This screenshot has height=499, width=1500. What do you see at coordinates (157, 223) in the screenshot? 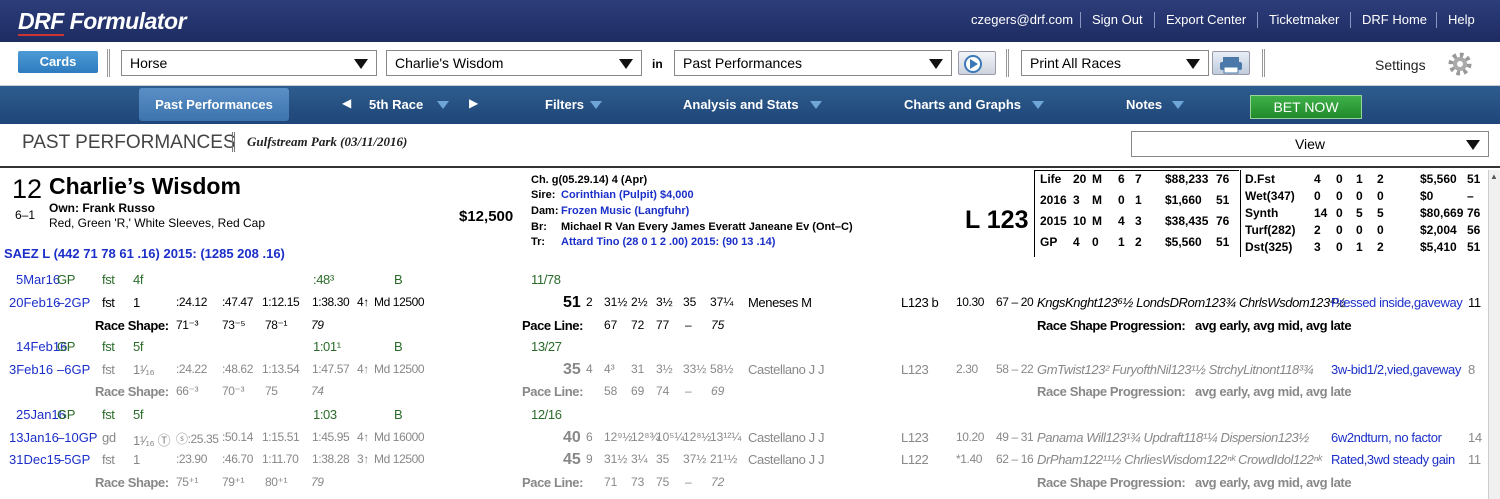
I see `silks: Red, Green 'R,' White Sleeves, Red Cap` at bounding box center [157, 223].